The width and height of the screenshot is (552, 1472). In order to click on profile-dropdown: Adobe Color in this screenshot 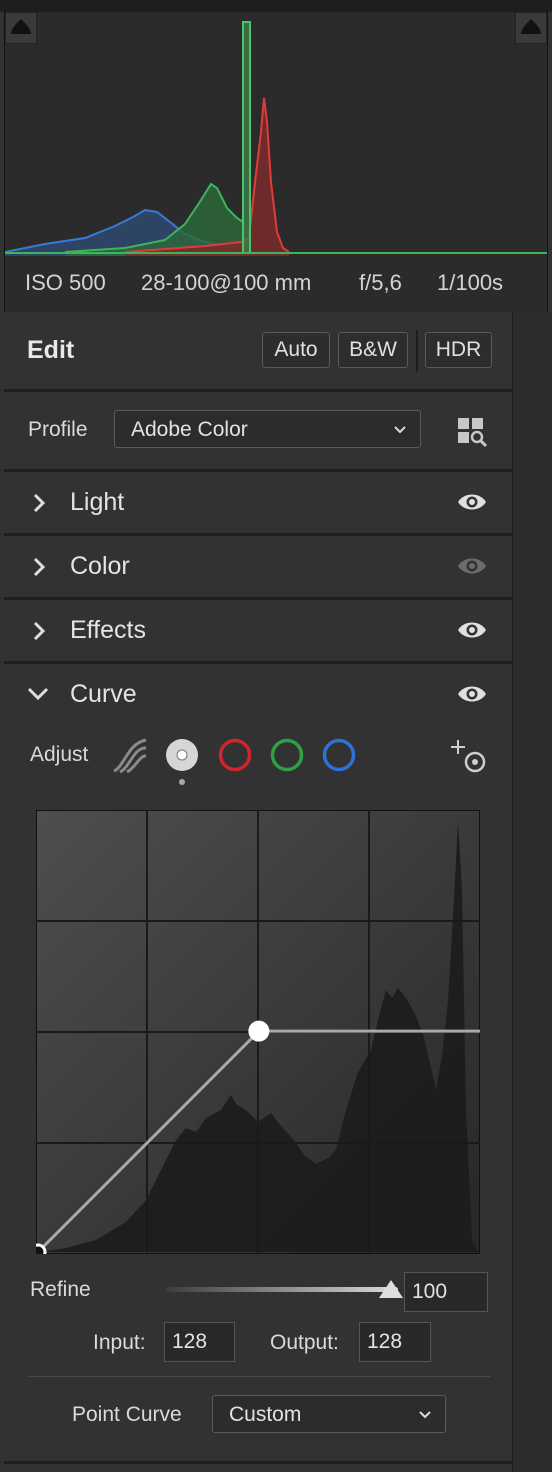, I will do `click(267, 429)`.